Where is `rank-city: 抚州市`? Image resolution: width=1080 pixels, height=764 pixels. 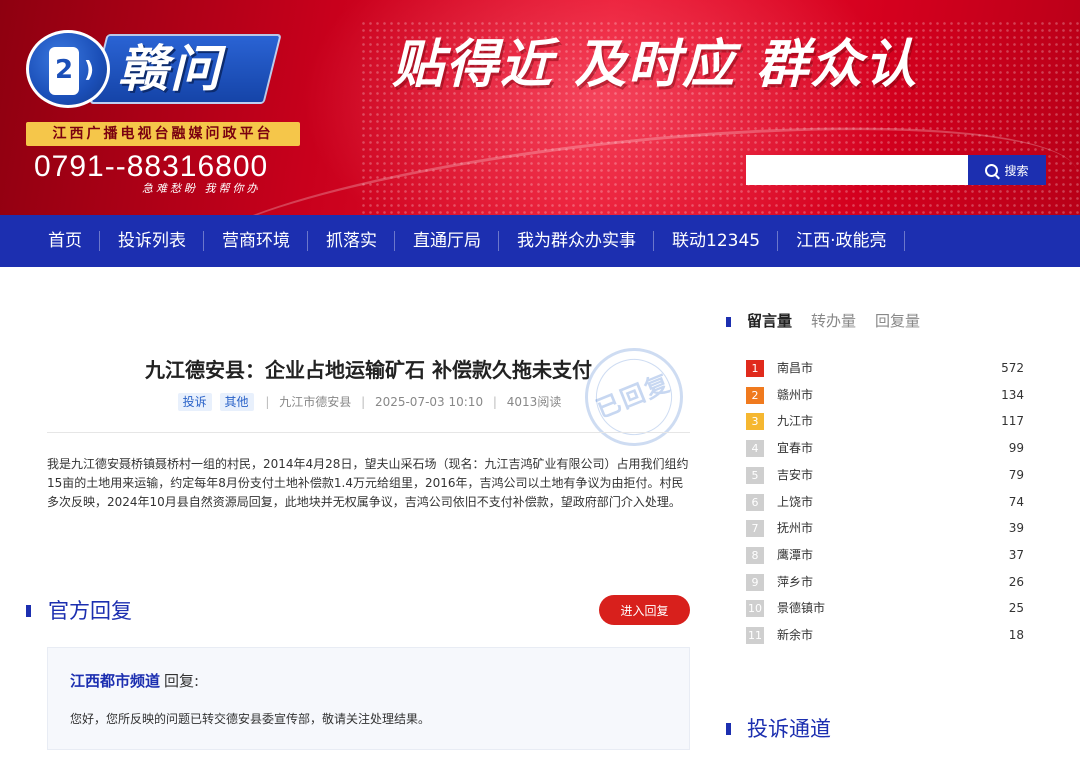 rank-city: 抚州市 is located at coordinates (795, 528).